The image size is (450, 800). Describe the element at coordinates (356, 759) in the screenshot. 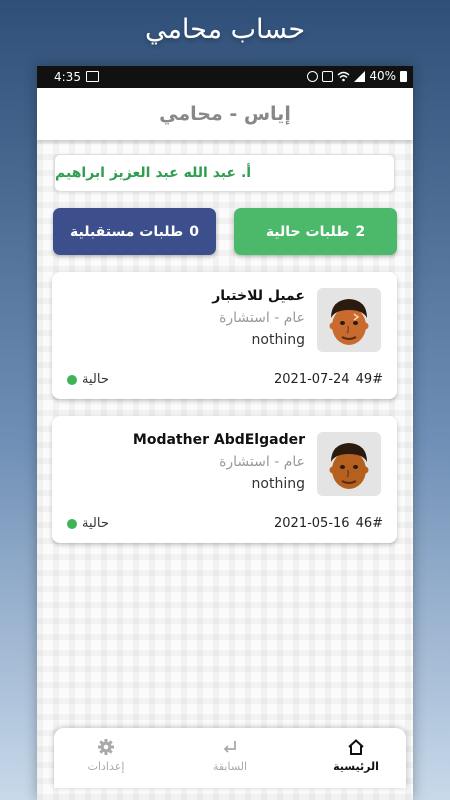

I see `nav-home: الرئيسية` at that location.